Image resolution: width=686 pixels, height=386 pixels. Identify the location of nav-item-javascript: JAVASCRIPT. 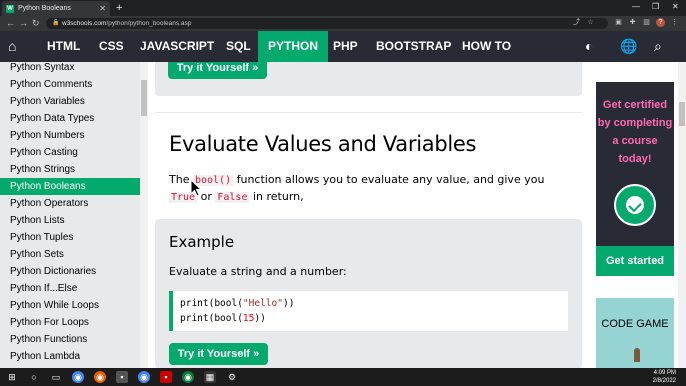
(177, 46).